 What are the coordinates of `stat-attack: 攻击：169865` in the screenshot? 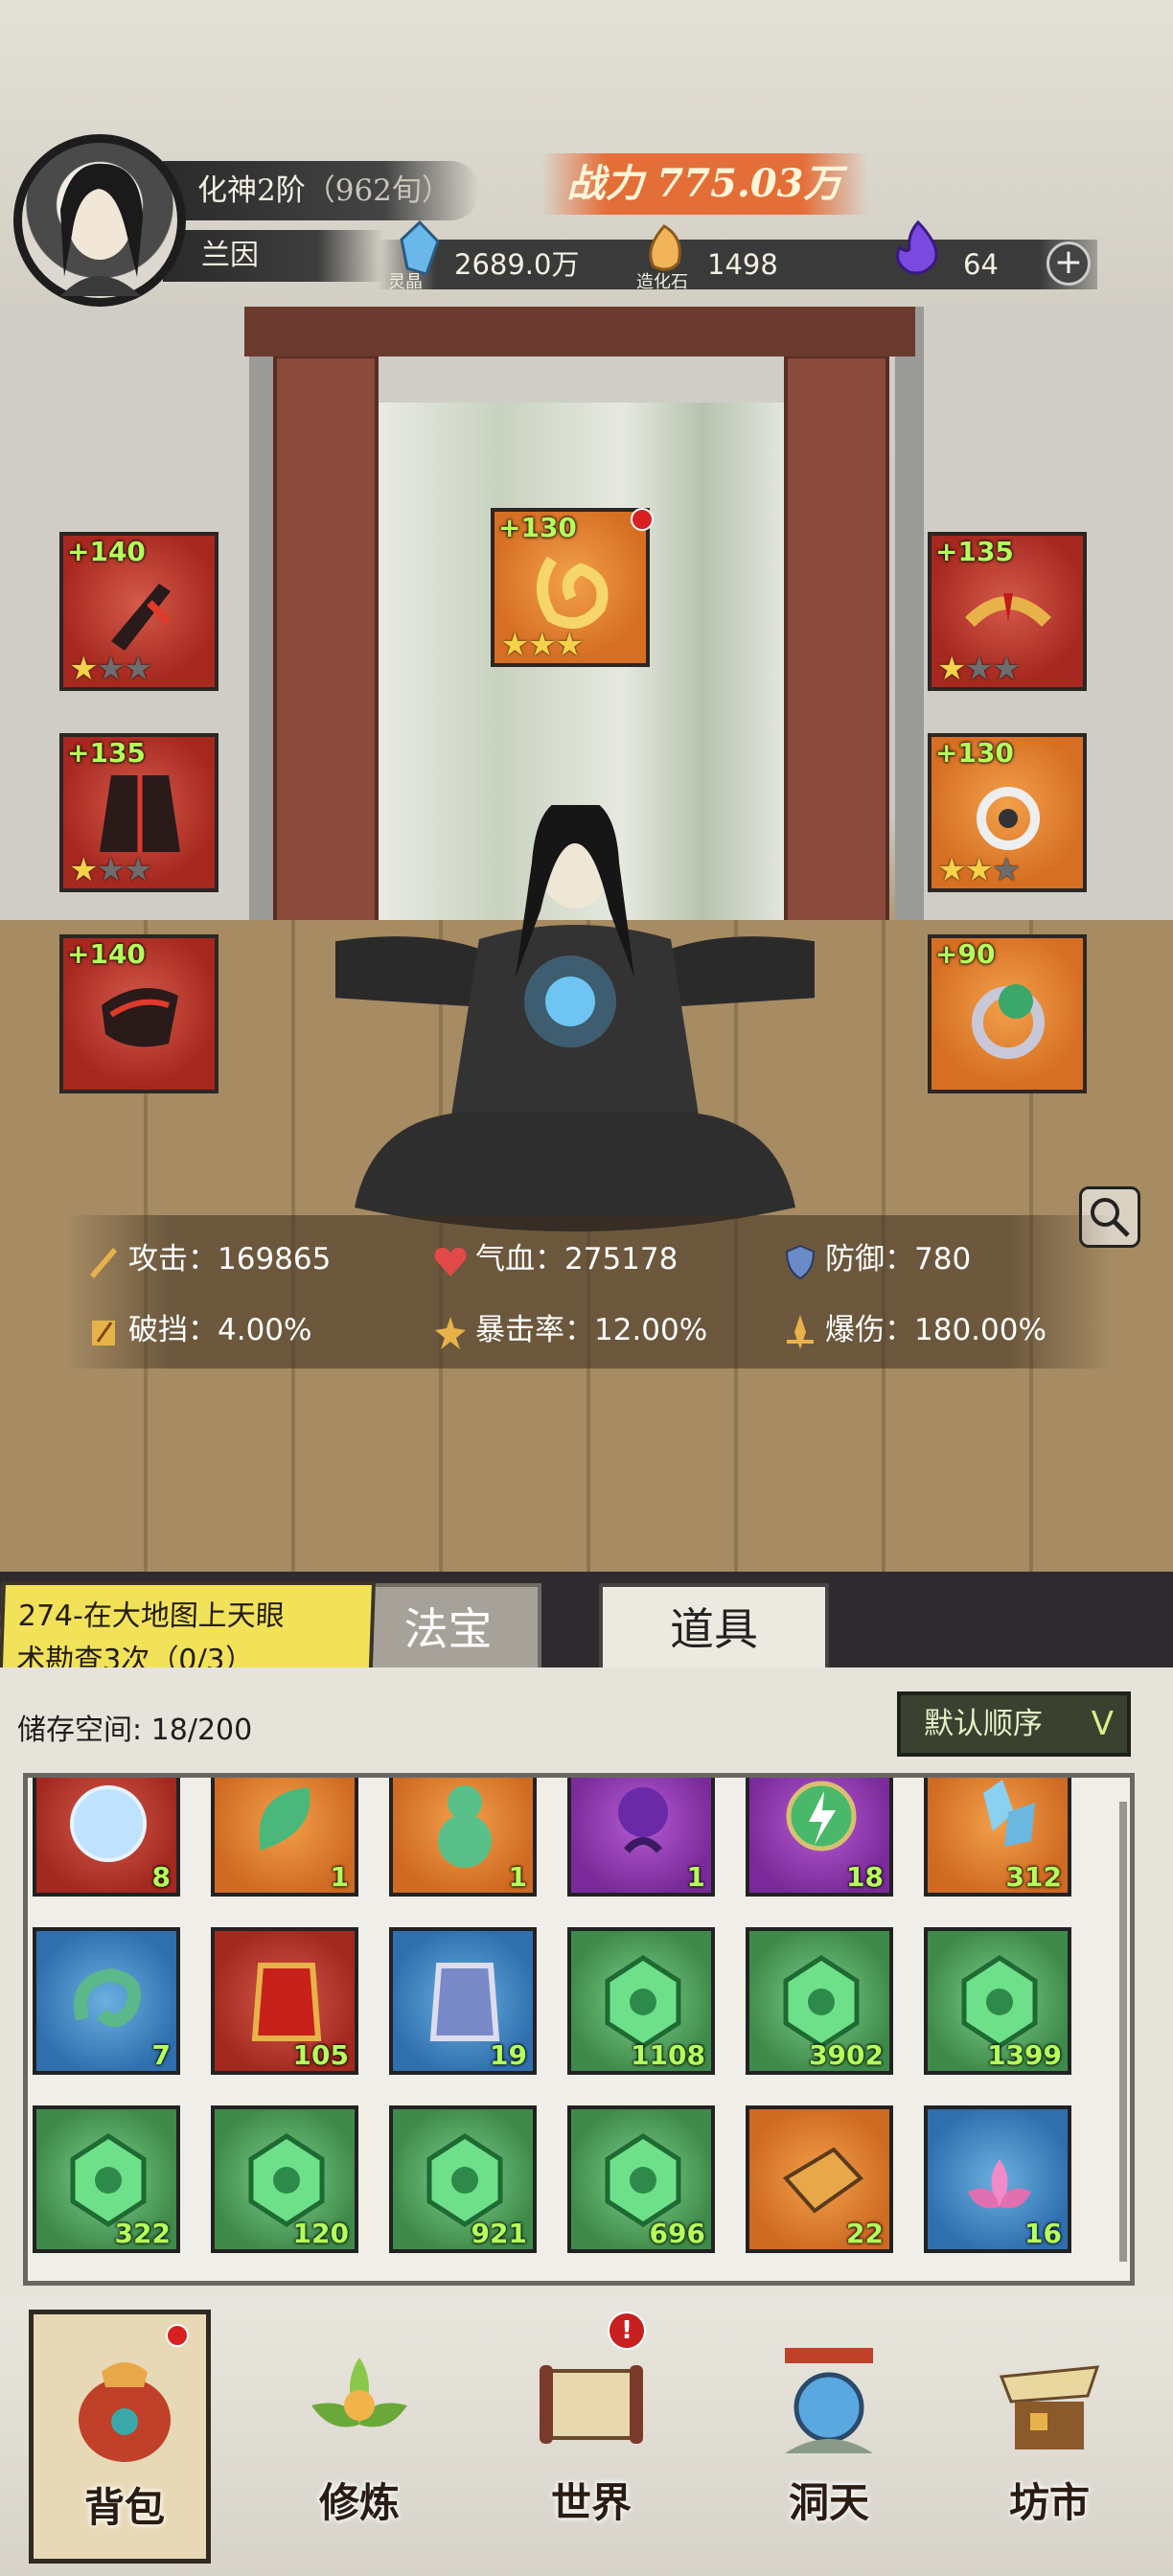 It's located at (207, 1259).